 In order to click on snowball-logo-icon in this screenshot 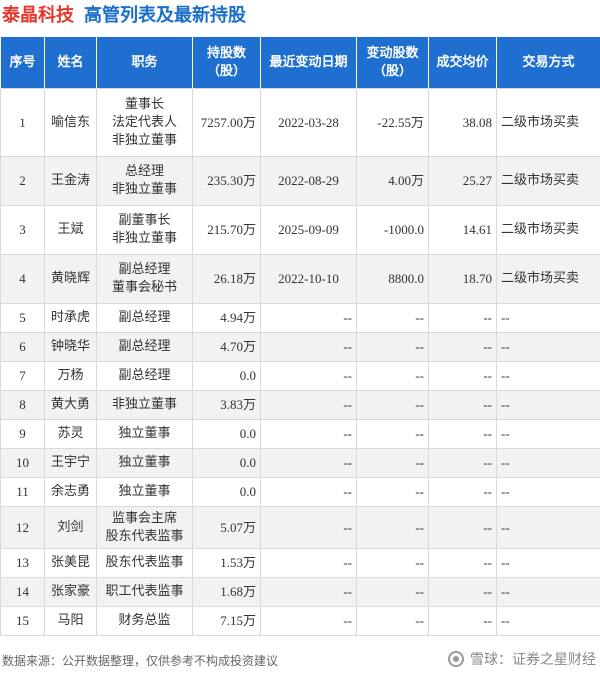, I will do `click(456, 659)`.